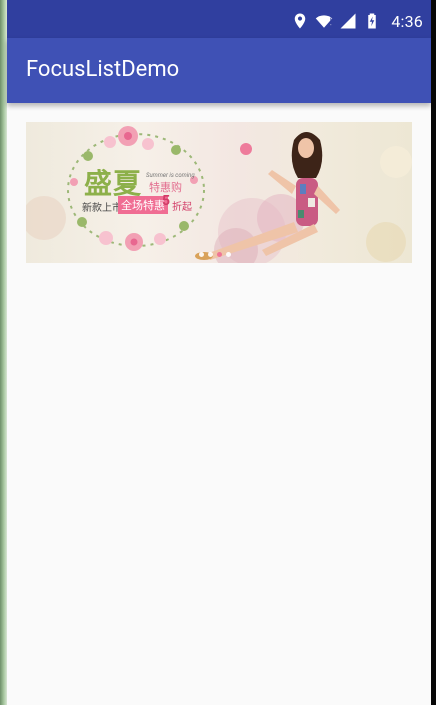 The width and height of the screenshot is (436, 705). Describe the element at coordinates (3, 352) in the screenshot. I see `left-screen-edge` at that location.